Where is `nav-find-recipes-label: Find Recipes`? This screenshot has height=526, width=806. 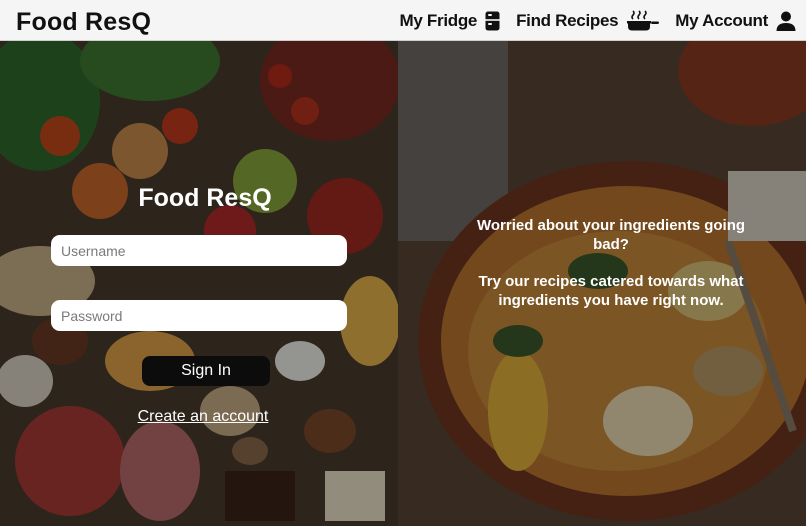 nav-find-recipes-label: Find Recipes is located at coordinates (567, 20).